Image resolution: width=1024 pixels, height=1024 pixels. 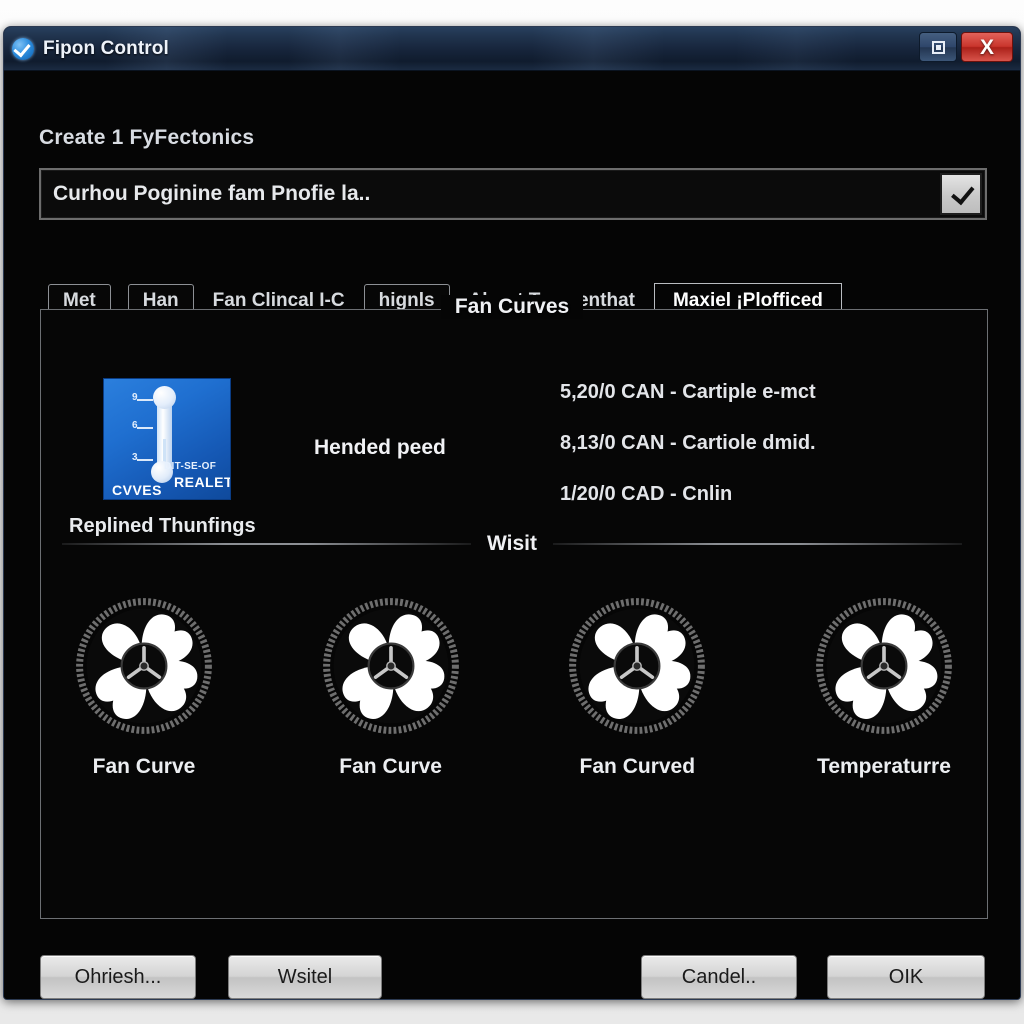 I want to click on window-title: Fipon Control, so click(x=106, y=48).